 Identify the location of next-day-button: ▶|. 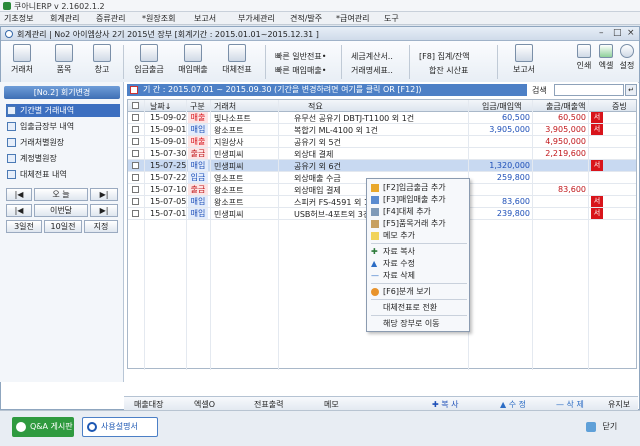
(104, 194).